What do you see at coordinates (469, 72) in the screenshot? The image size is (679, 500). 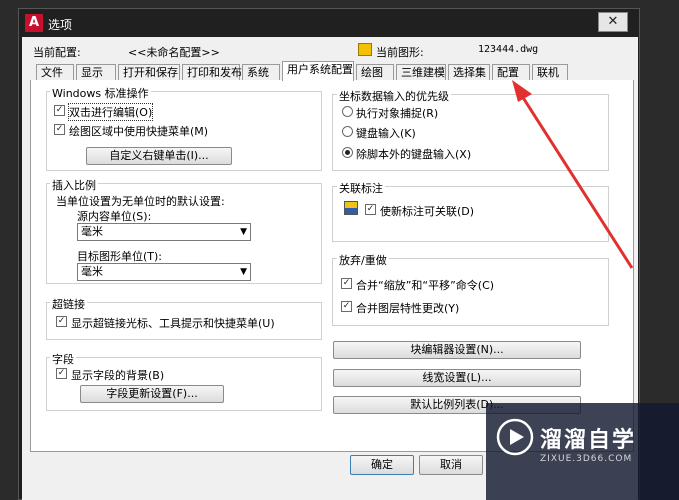 I see `tab-selection: 选择集` at bounding box center [469, 72].